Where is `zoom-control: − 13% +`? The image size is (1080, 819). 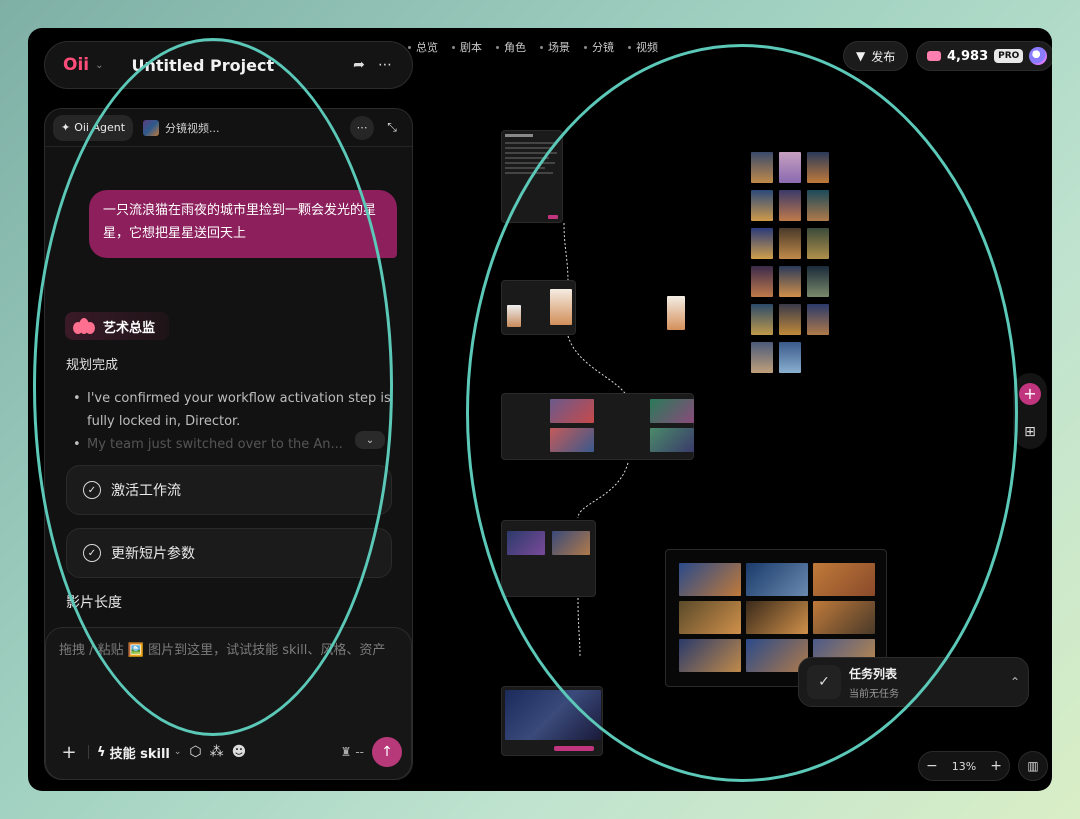
zoom-control: − 13% + is located at coordinates (964, 766).